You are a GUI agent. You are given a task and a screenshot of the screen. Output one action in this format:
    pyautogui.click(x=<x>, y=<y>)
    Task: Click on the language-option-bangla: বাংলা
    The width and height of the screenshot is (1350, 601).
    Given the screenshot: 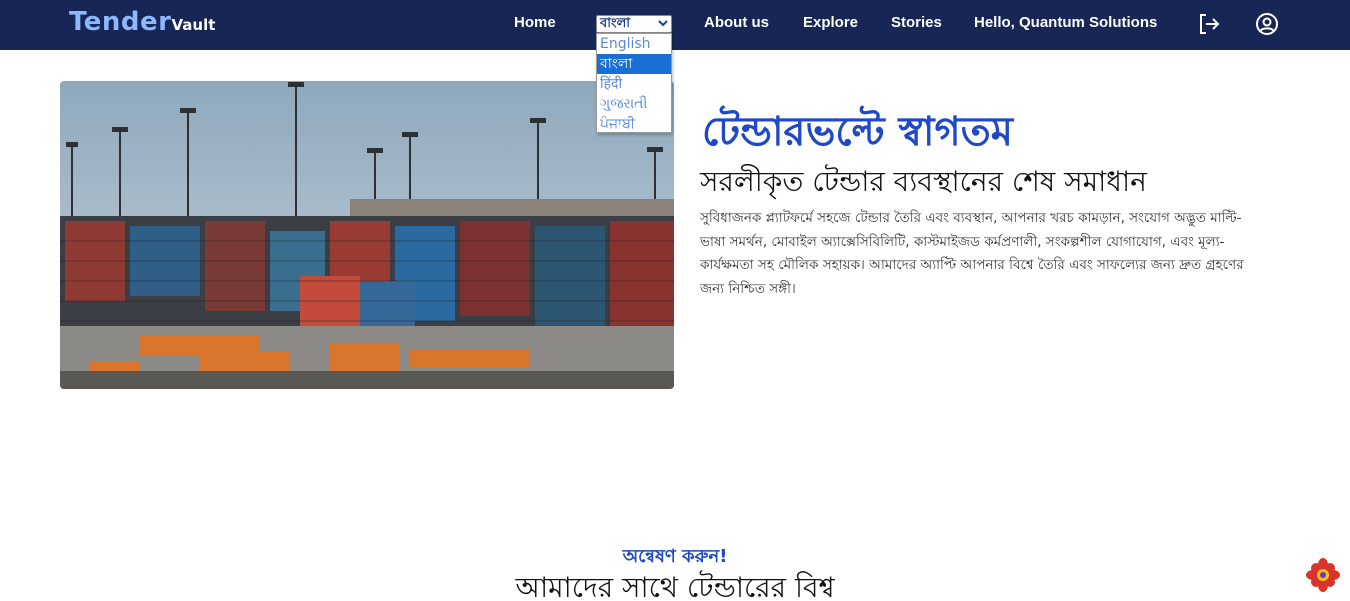 What is the action you would take?
    pyautogui.click(x=634, y=64)
    